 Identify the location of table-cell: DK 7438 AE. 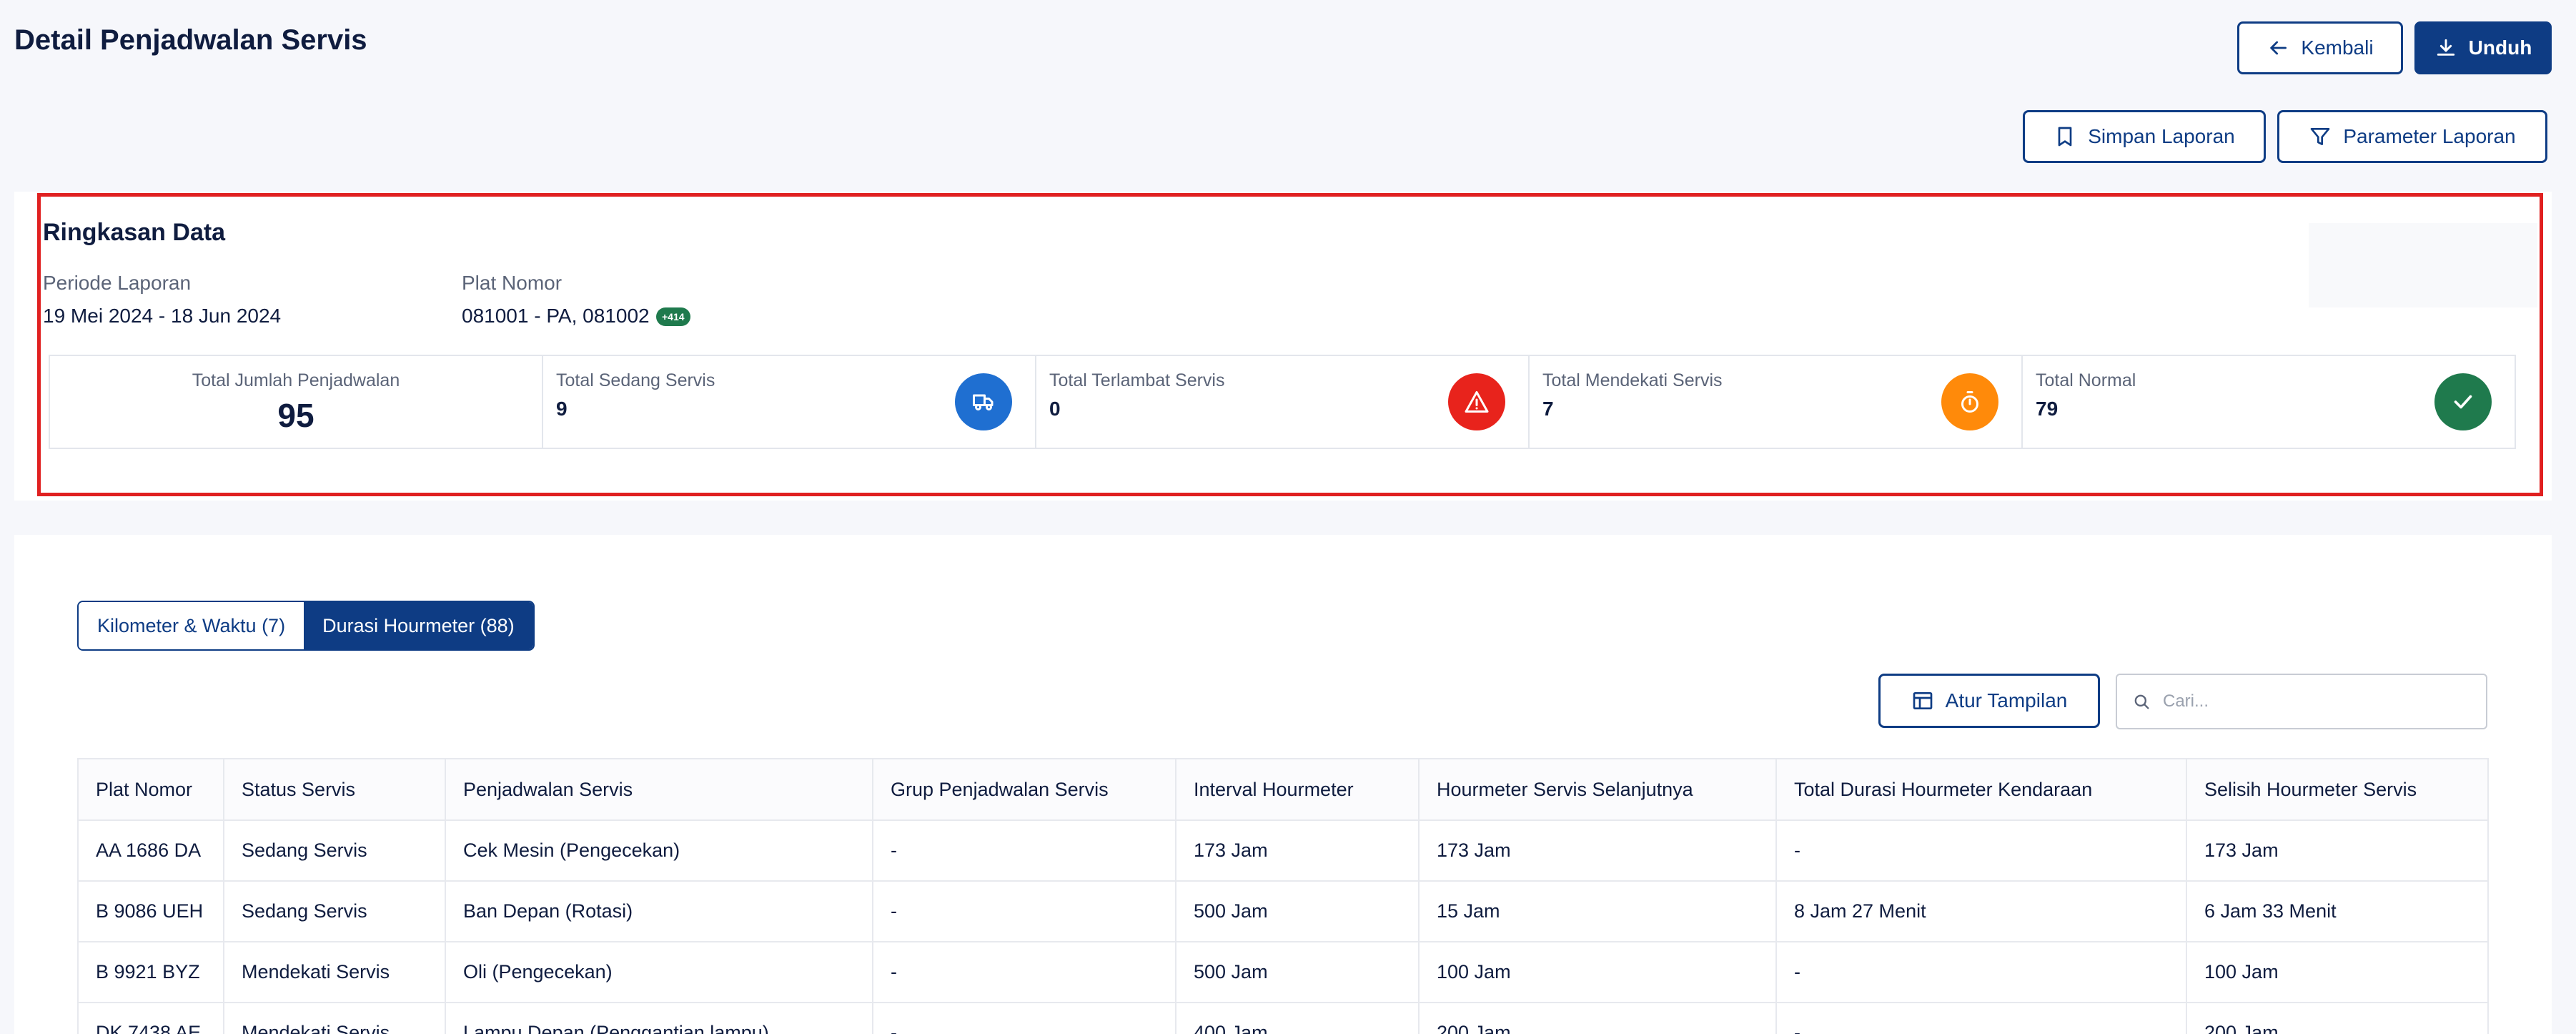
(150, 1018).